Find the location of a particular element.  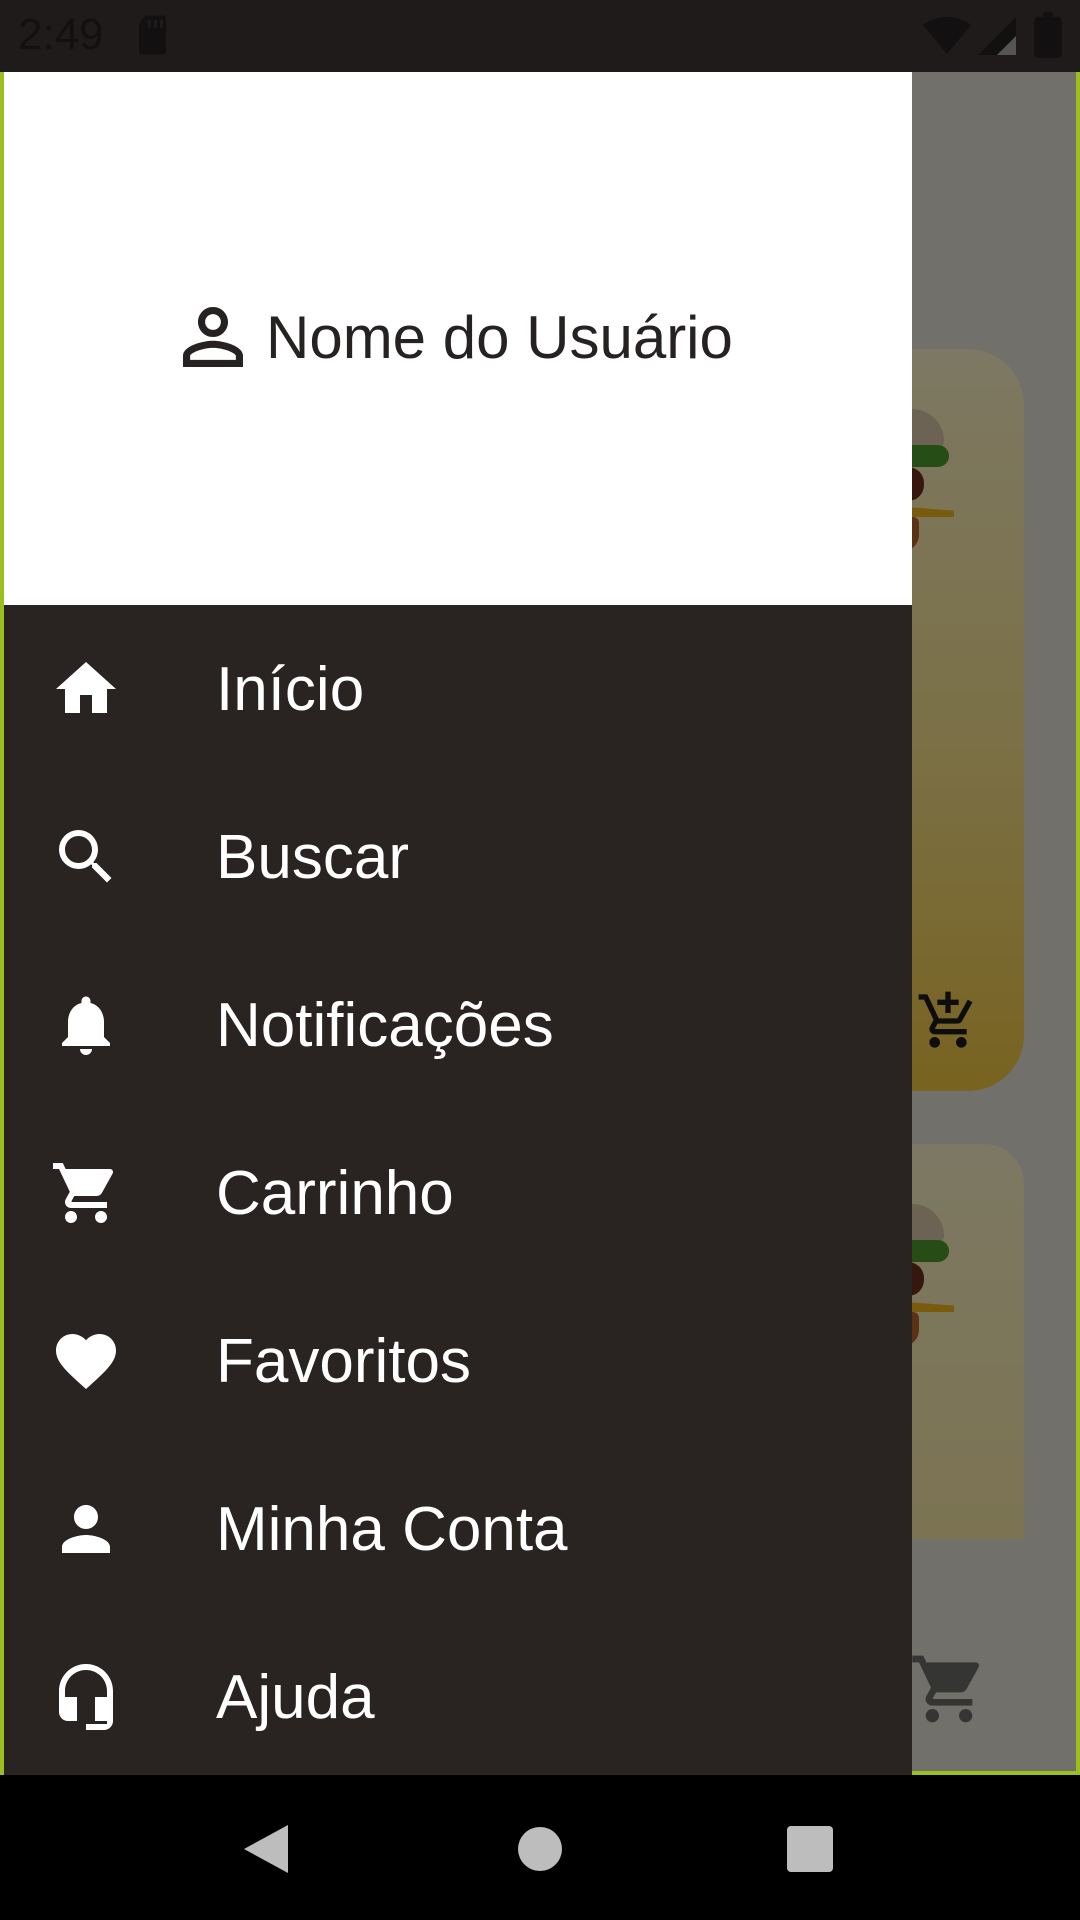

menu-item-favoritos: Favoritos is located at coordinates (458, 1361).